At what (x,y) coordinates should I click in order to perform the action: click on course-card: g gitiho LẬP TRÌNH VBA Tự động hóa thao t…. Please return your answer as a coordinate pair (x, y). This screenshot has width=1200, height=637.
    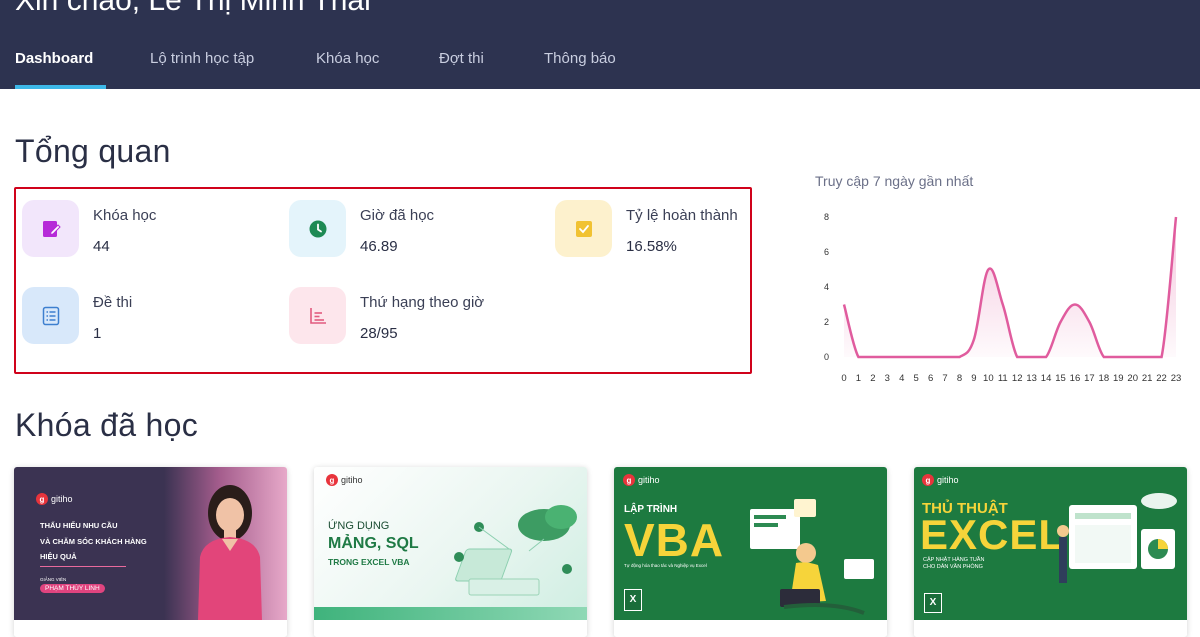
    Looking at the image, I should click on (750, 552).